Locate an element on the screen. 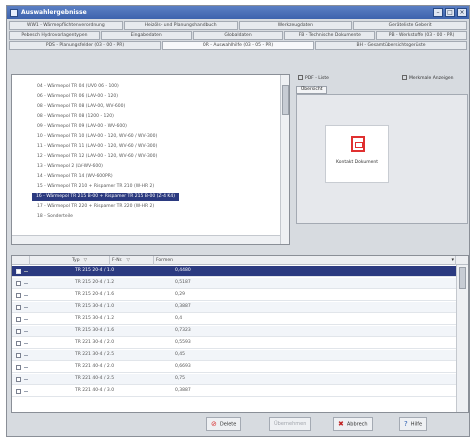  tab-geräteliste: Geräteliste Geberit is located at coordinates (410, 25).